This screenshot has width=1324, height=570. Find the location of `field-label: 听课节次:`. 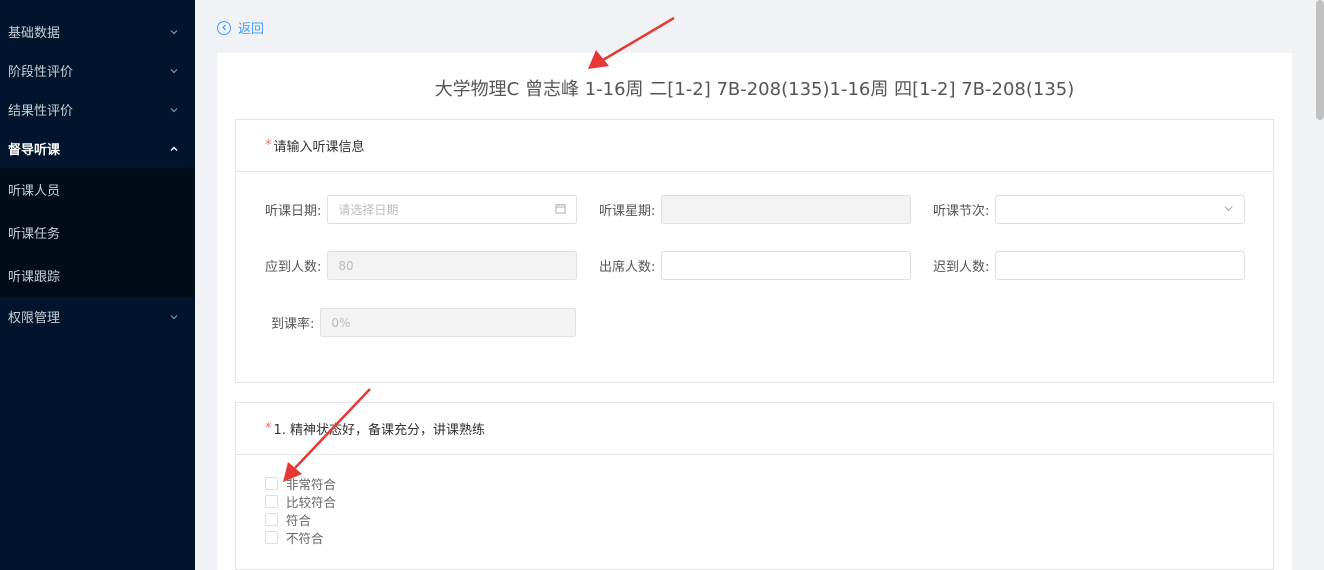

field-label: 听课节次: is located at coordinates (961, 211).